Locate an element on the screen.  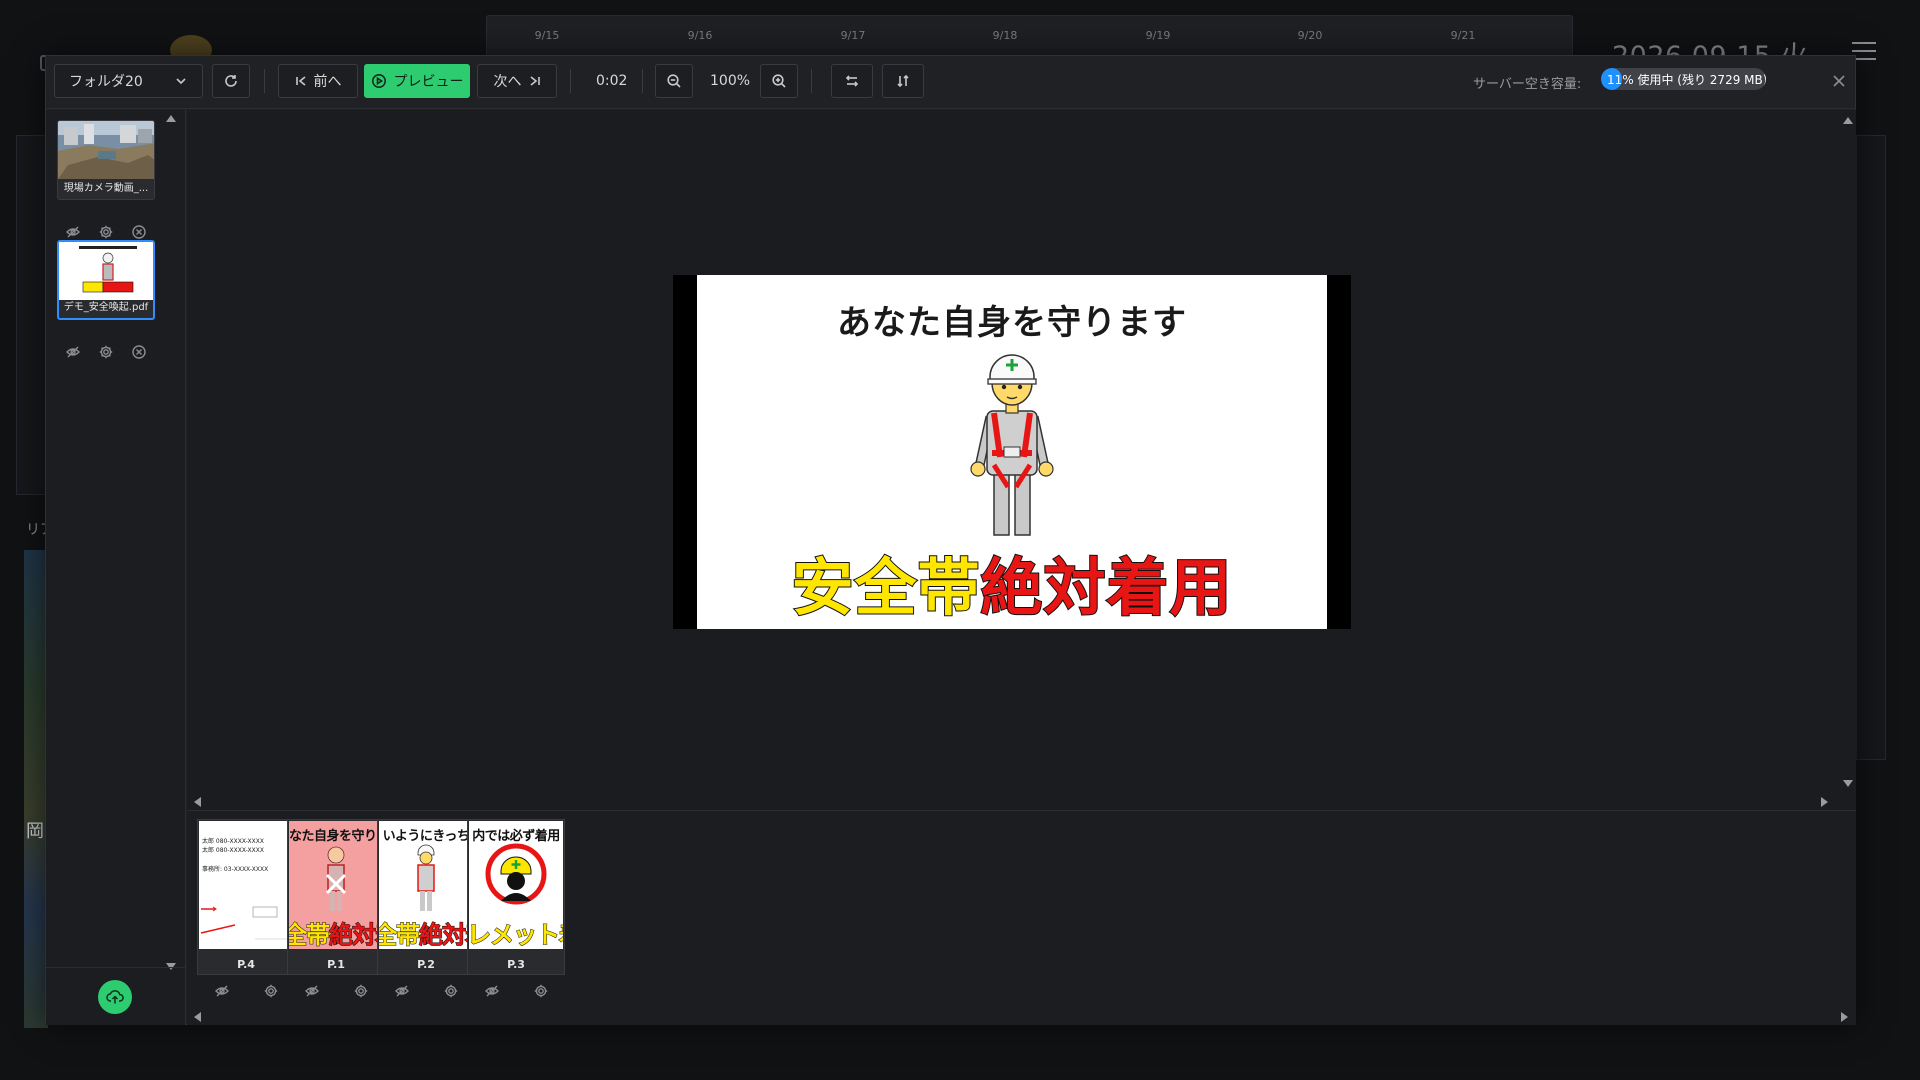
page-thumbnail: なた自身を守りま 全帯絶対着 P.1 is located at coordinates (336, 897).